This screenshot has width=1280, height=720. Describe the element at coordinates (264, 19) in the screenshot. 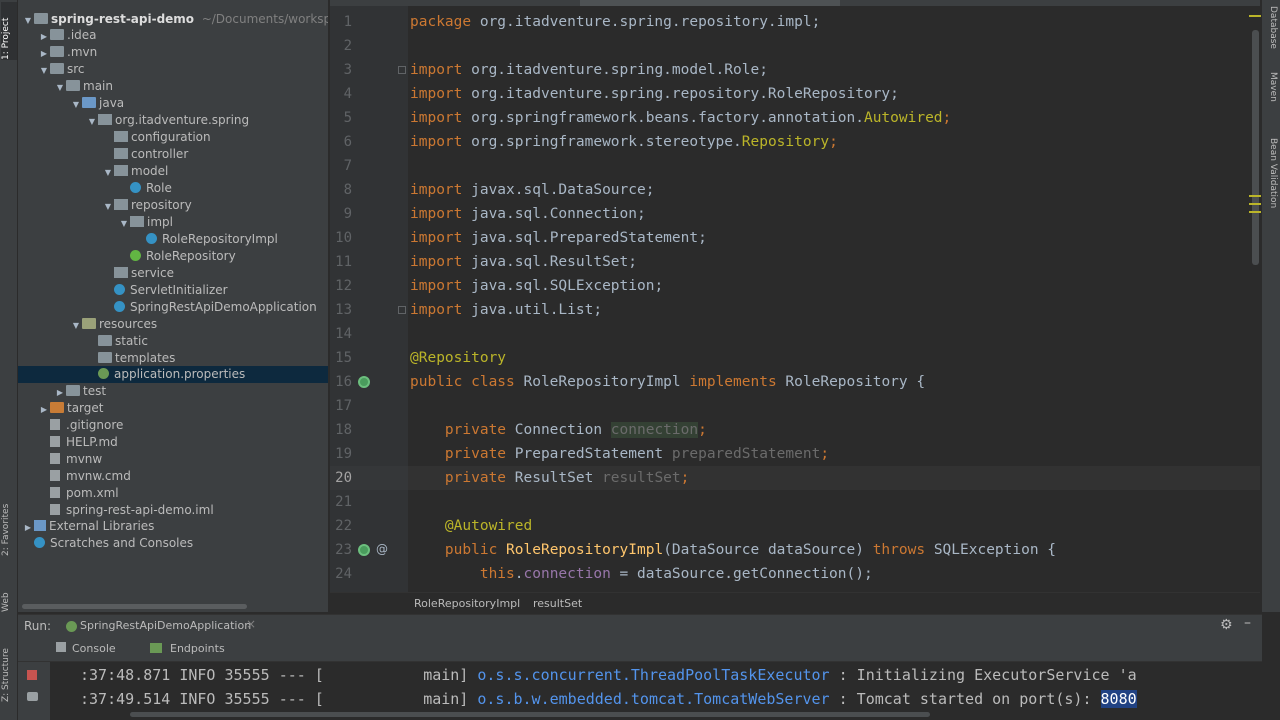

I see `root-path: ~/Documents/workspace` at that location.